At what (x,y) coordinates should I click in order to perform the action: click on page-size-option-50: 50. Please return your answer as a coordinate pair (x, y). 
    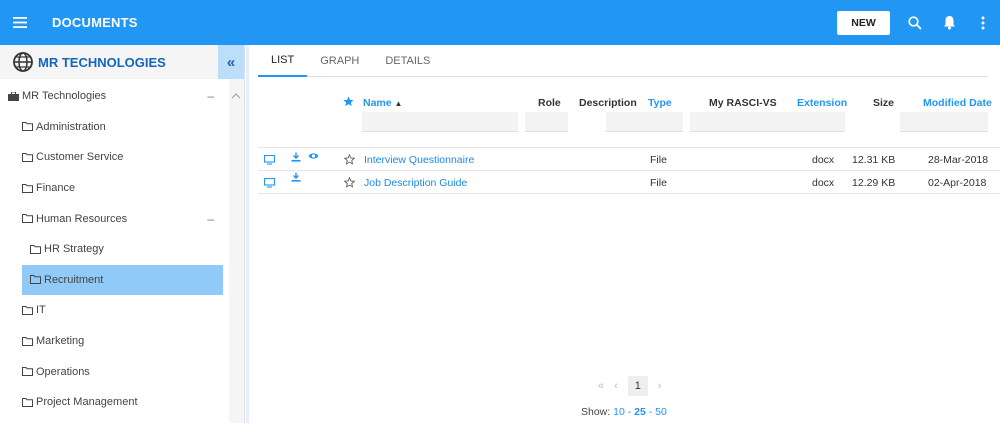
    Looking at the image, I should click on (661, 412).